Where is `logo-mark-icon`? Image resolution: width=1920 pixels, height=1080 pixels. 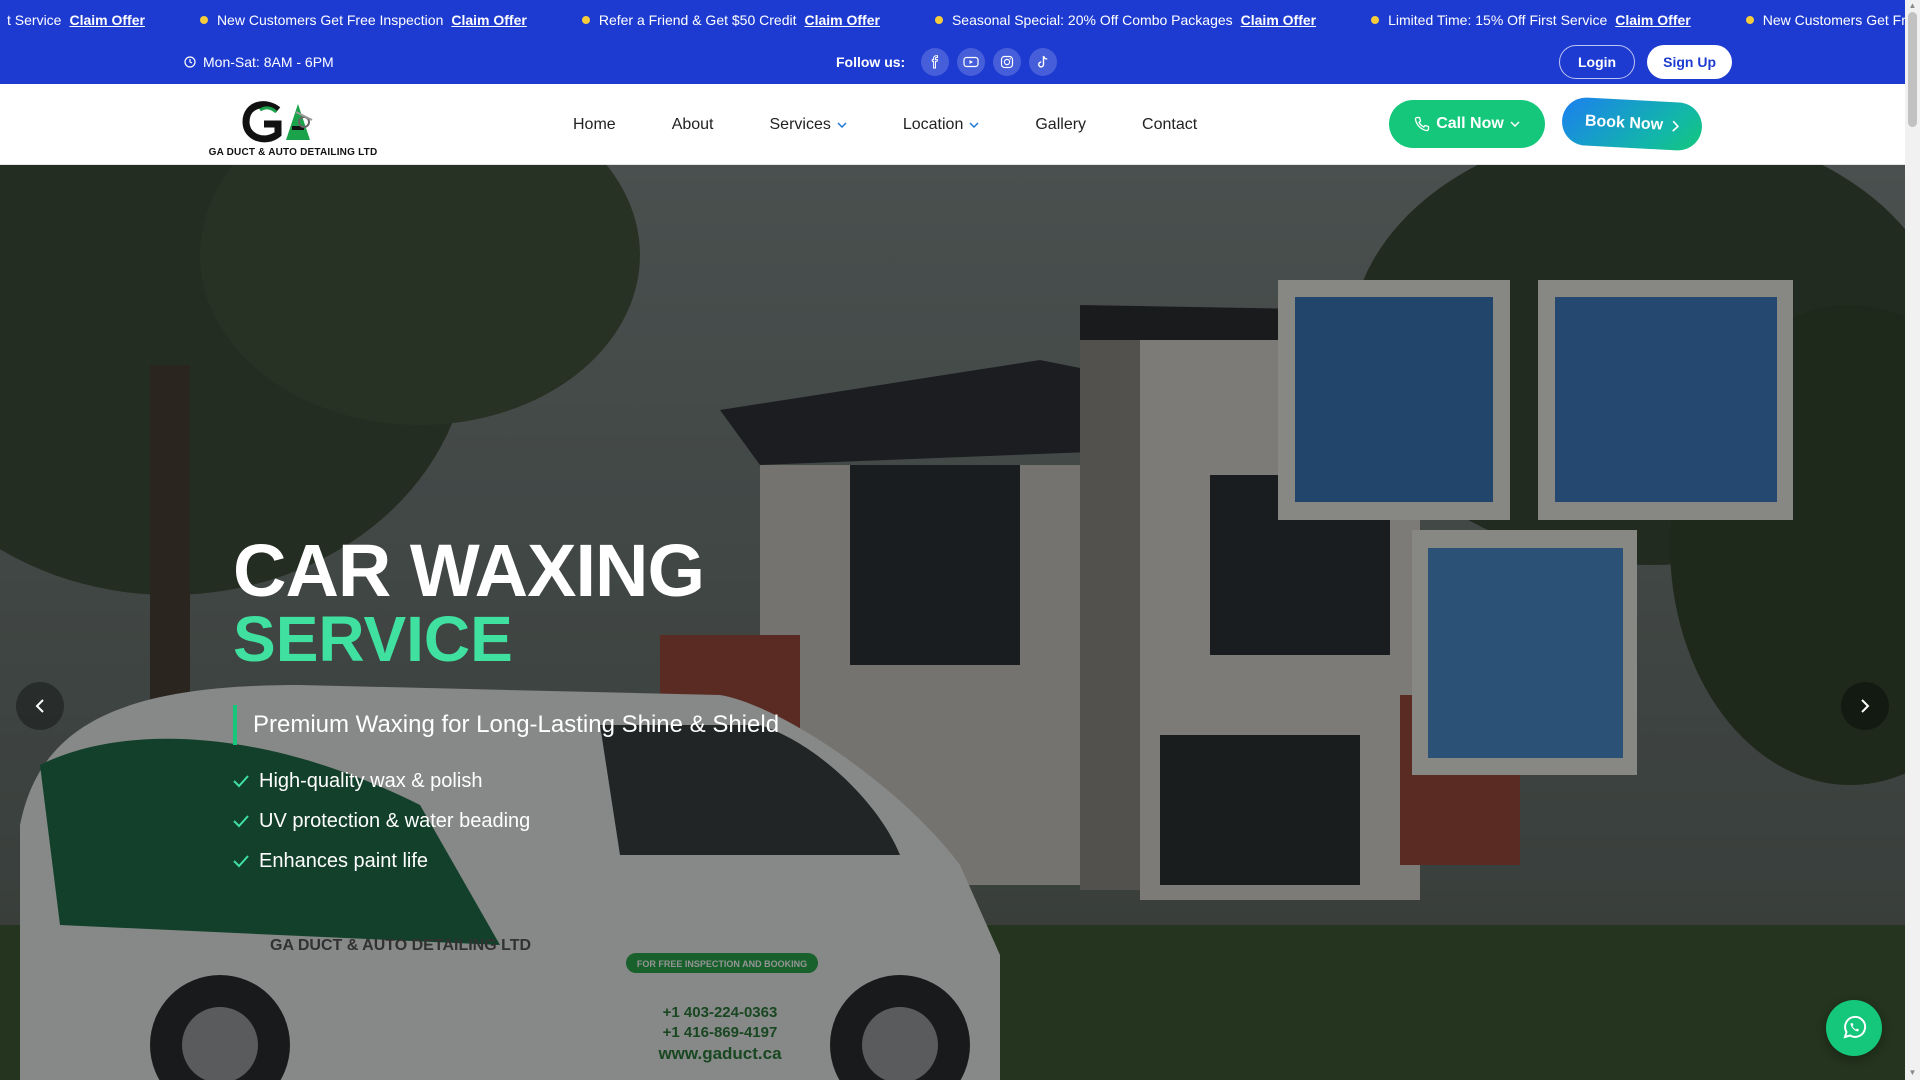 logo-mark-icon is located at coordinates (277, 122).